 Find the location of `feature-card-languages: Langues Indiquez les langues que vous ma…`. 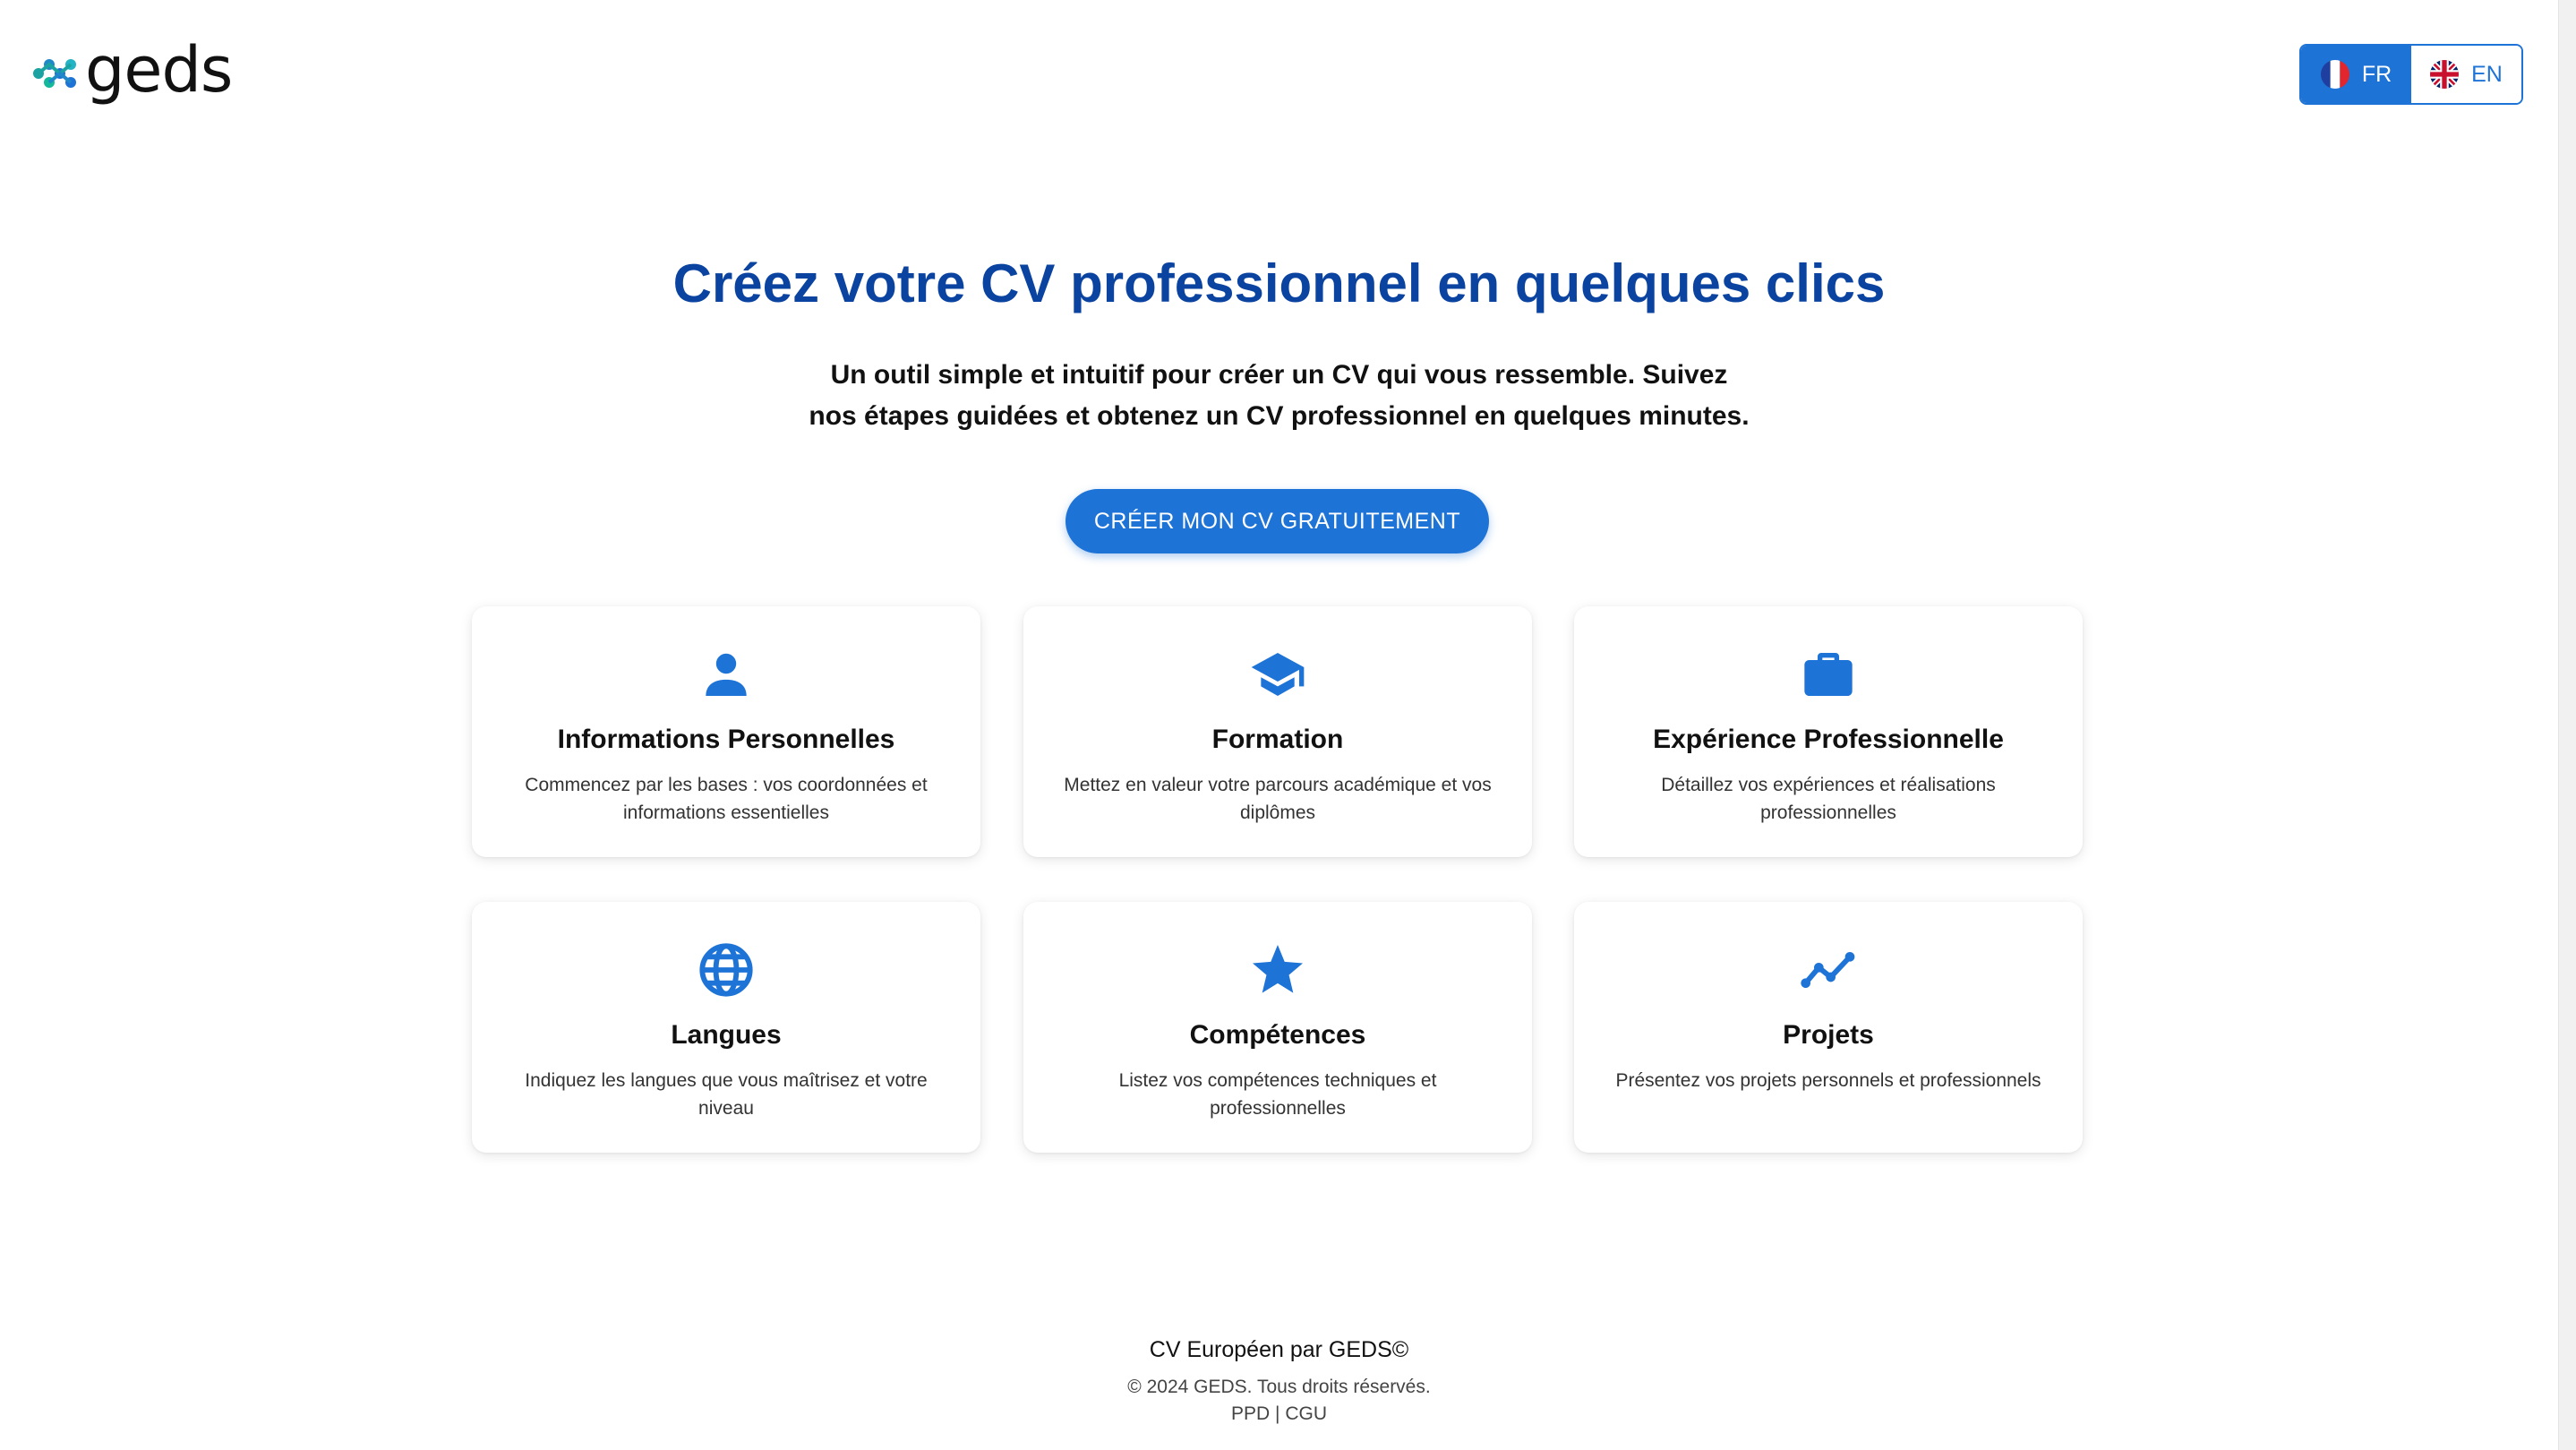

feature-card-languages: Langues Indiquez les langues que vous ma… is located at coordinates (726, 1027).